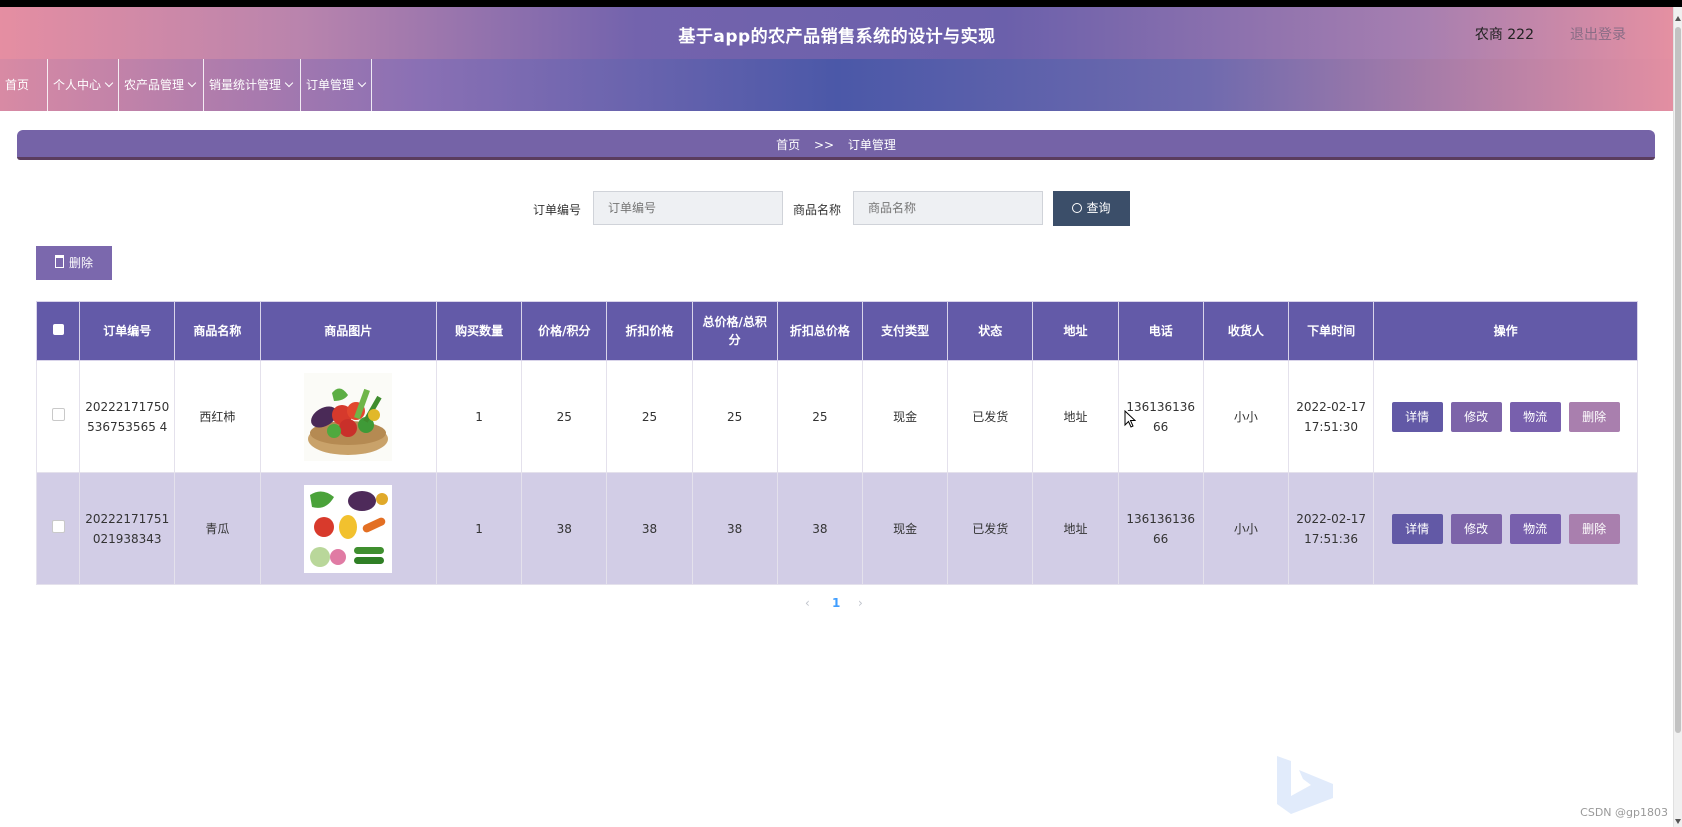 The width and height of the screenshot is (1682, 827). Describe the element at coordinates (217, 416) in the screenshot. I see `product-name-cell: 西红柿` at that location.